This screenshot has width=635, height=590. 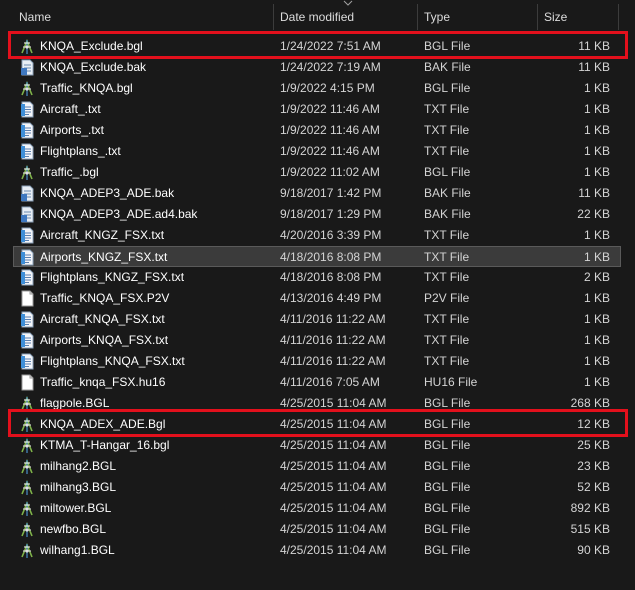 I want to click on file-name: newfbo.BGL, so click(x=73, y=529).